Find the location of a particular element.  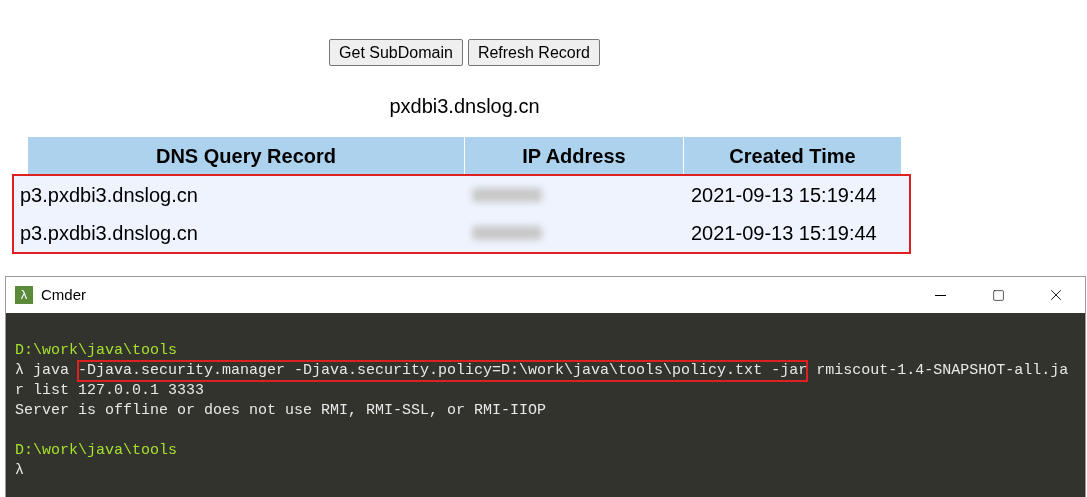

window-title: Cmder is located at coordinates (63, 294).